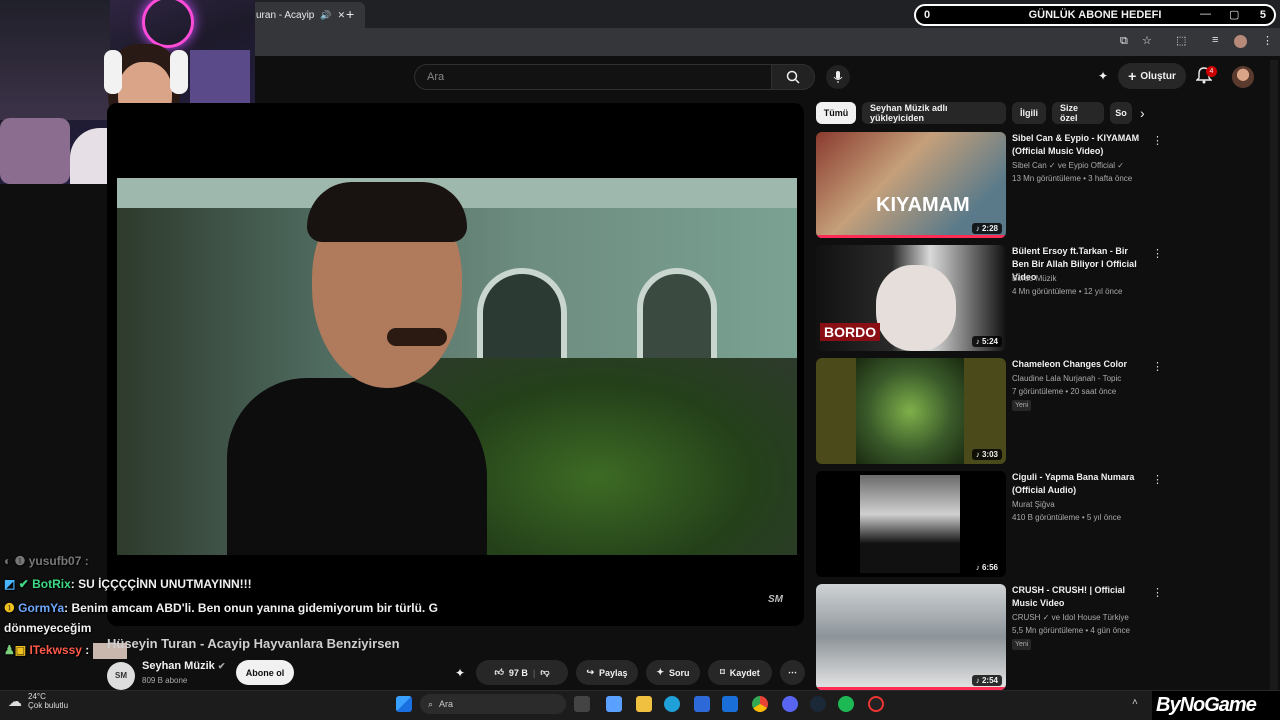  Describe the element at coordinates (86, 561) in the screenshot. I see `chat-message: :` at that location.